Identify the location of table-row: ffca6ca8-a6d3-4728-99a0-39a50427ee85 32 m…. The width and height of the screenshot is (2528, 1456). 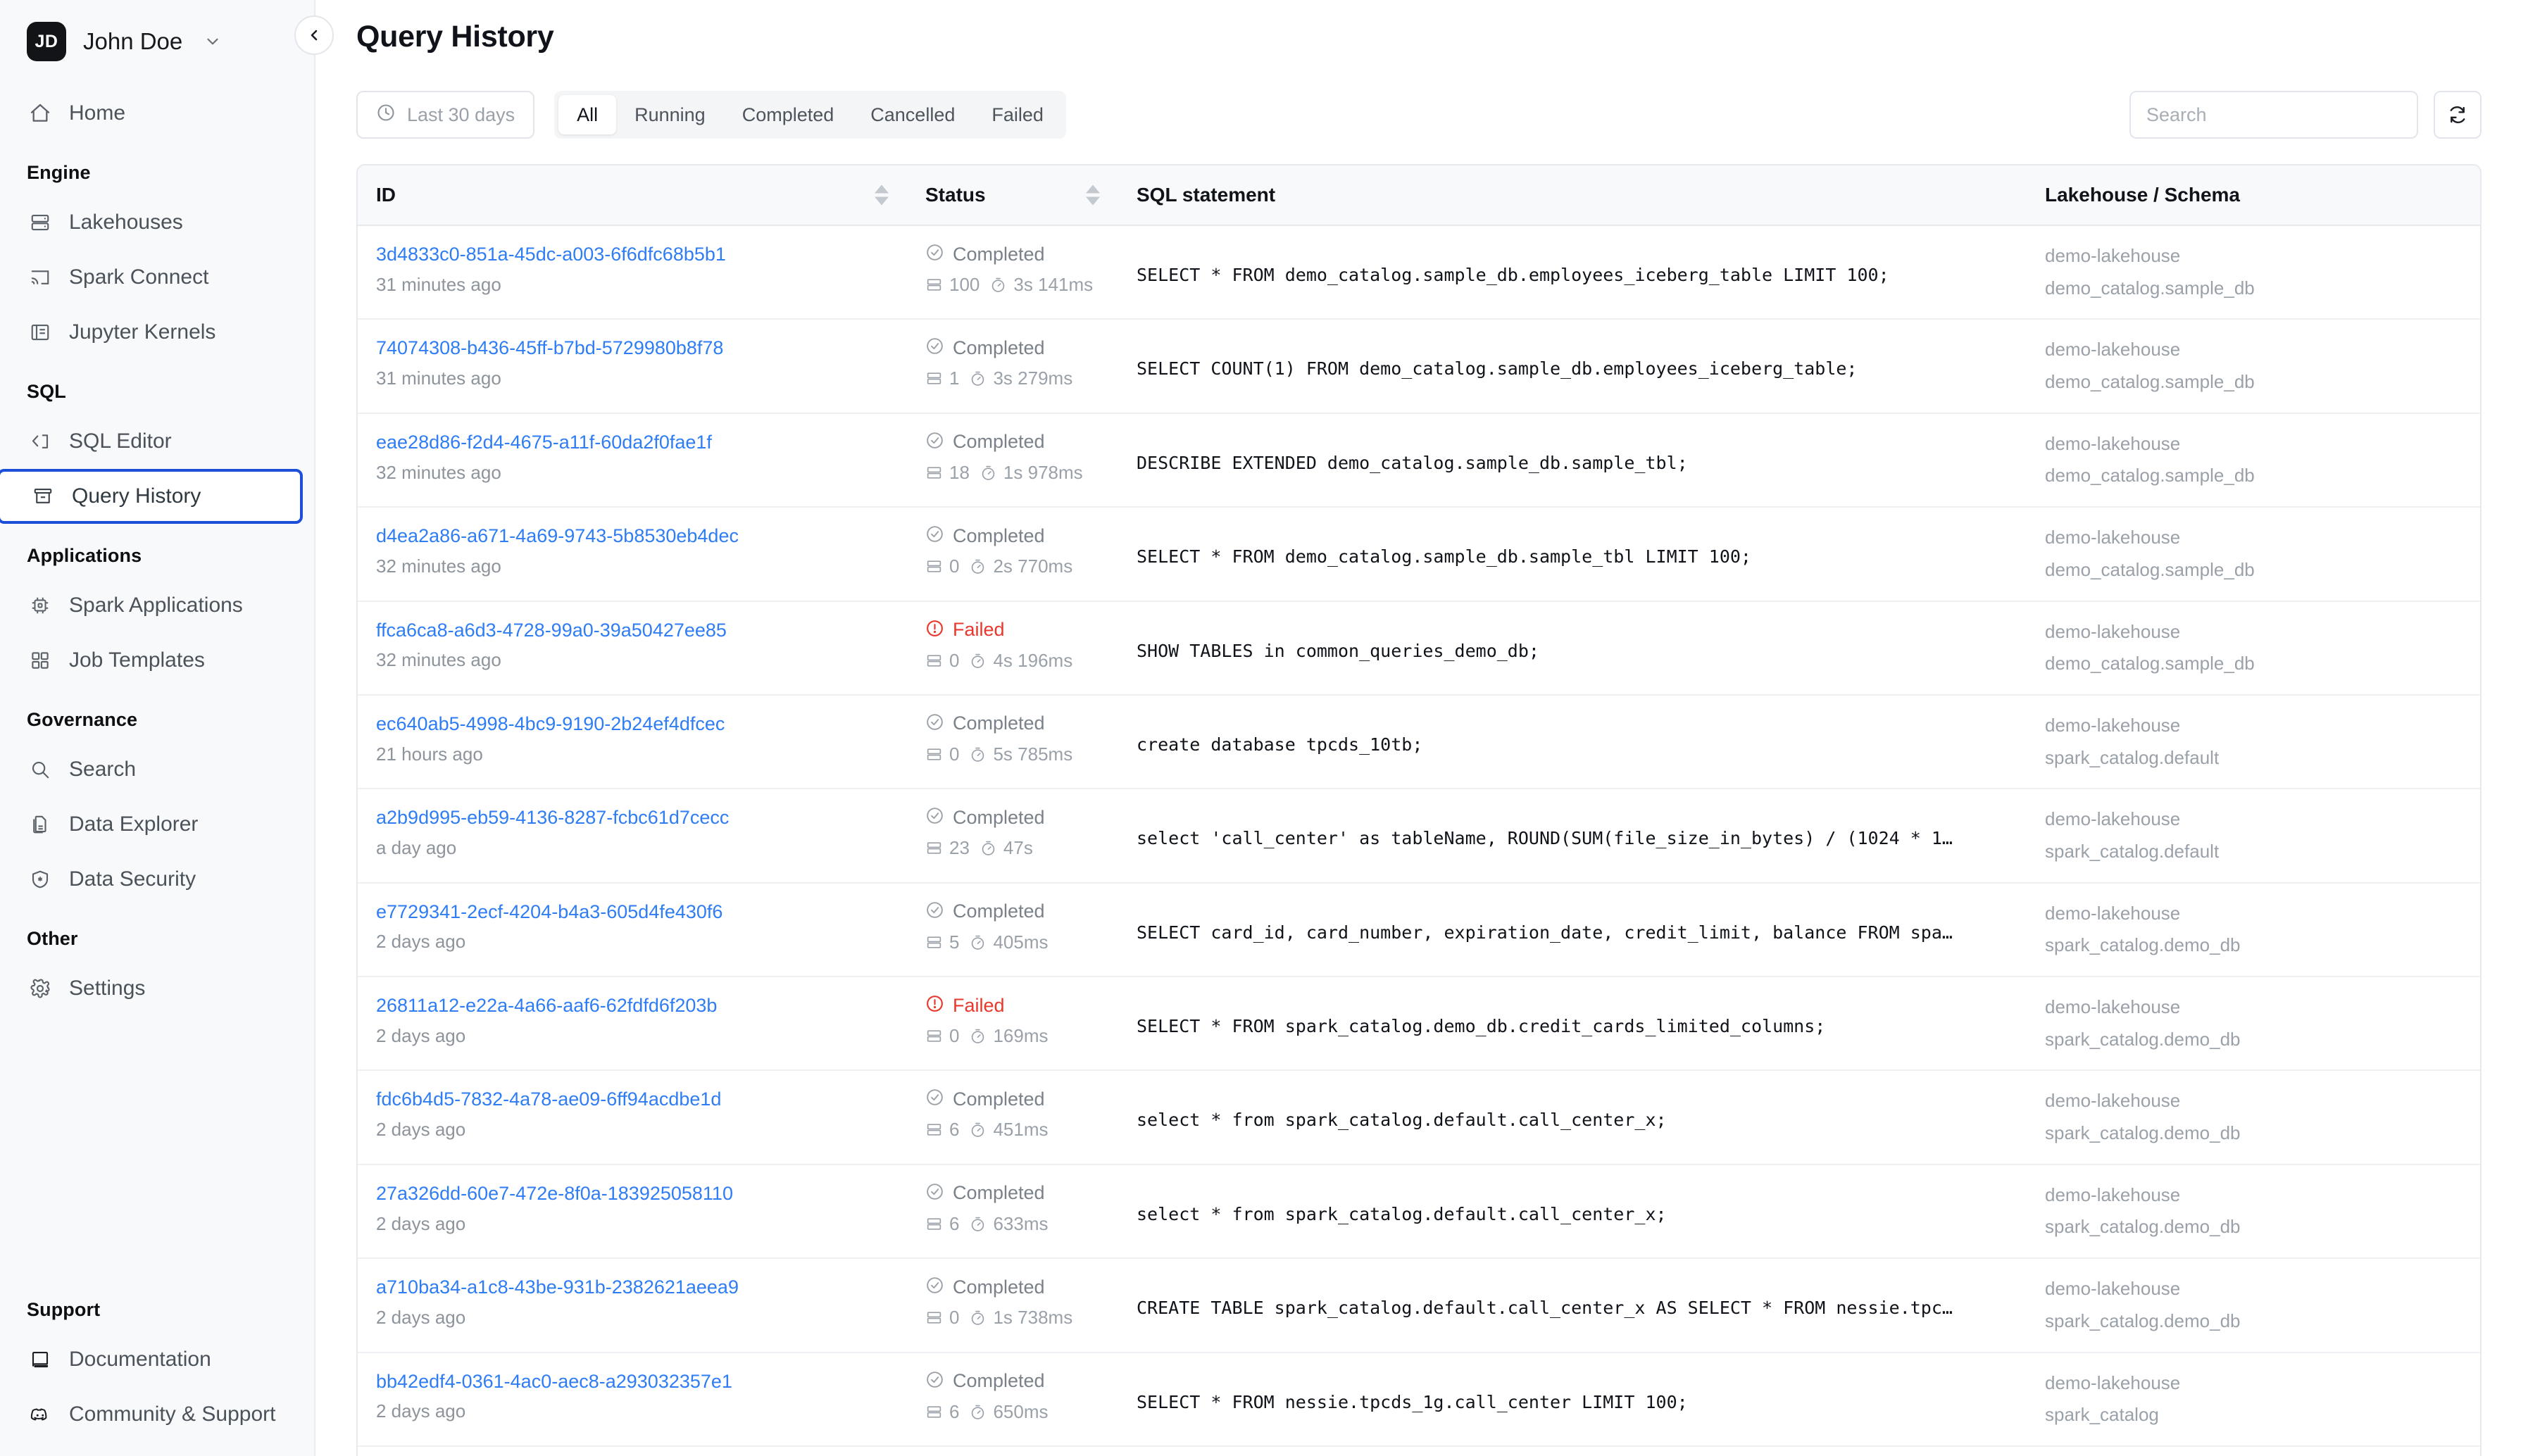
(1419, 648).